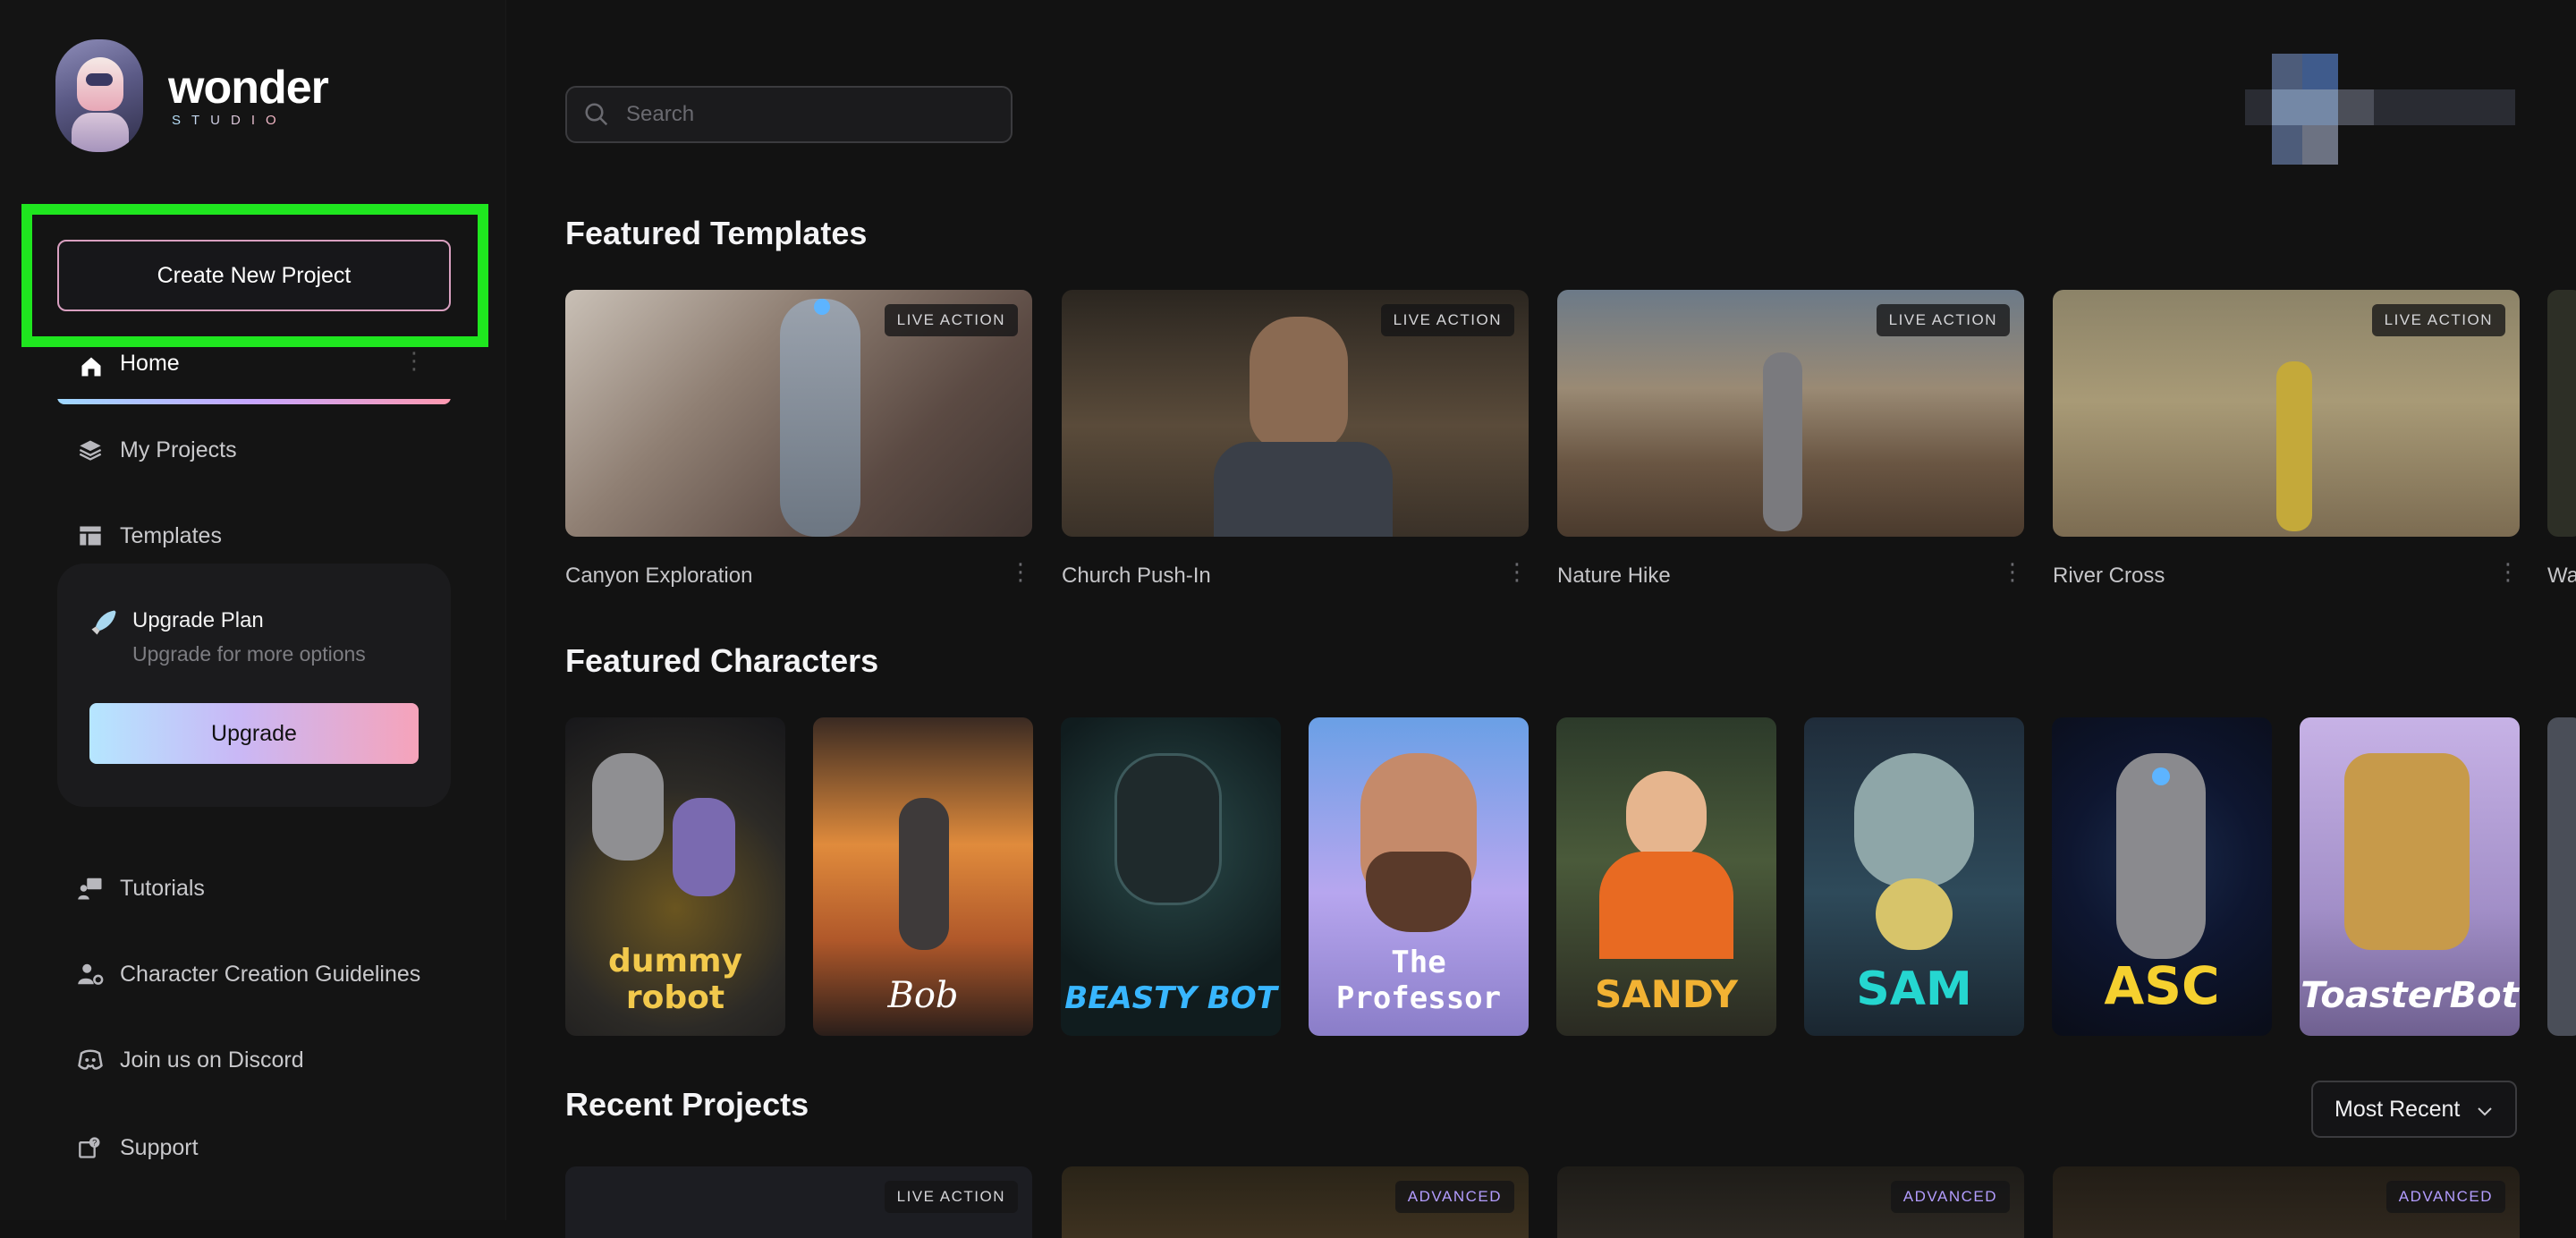 The width and height of the screenshot is (2576, 1238). I want to click on brand-subtitle: STUDIO, so click(229, 120).